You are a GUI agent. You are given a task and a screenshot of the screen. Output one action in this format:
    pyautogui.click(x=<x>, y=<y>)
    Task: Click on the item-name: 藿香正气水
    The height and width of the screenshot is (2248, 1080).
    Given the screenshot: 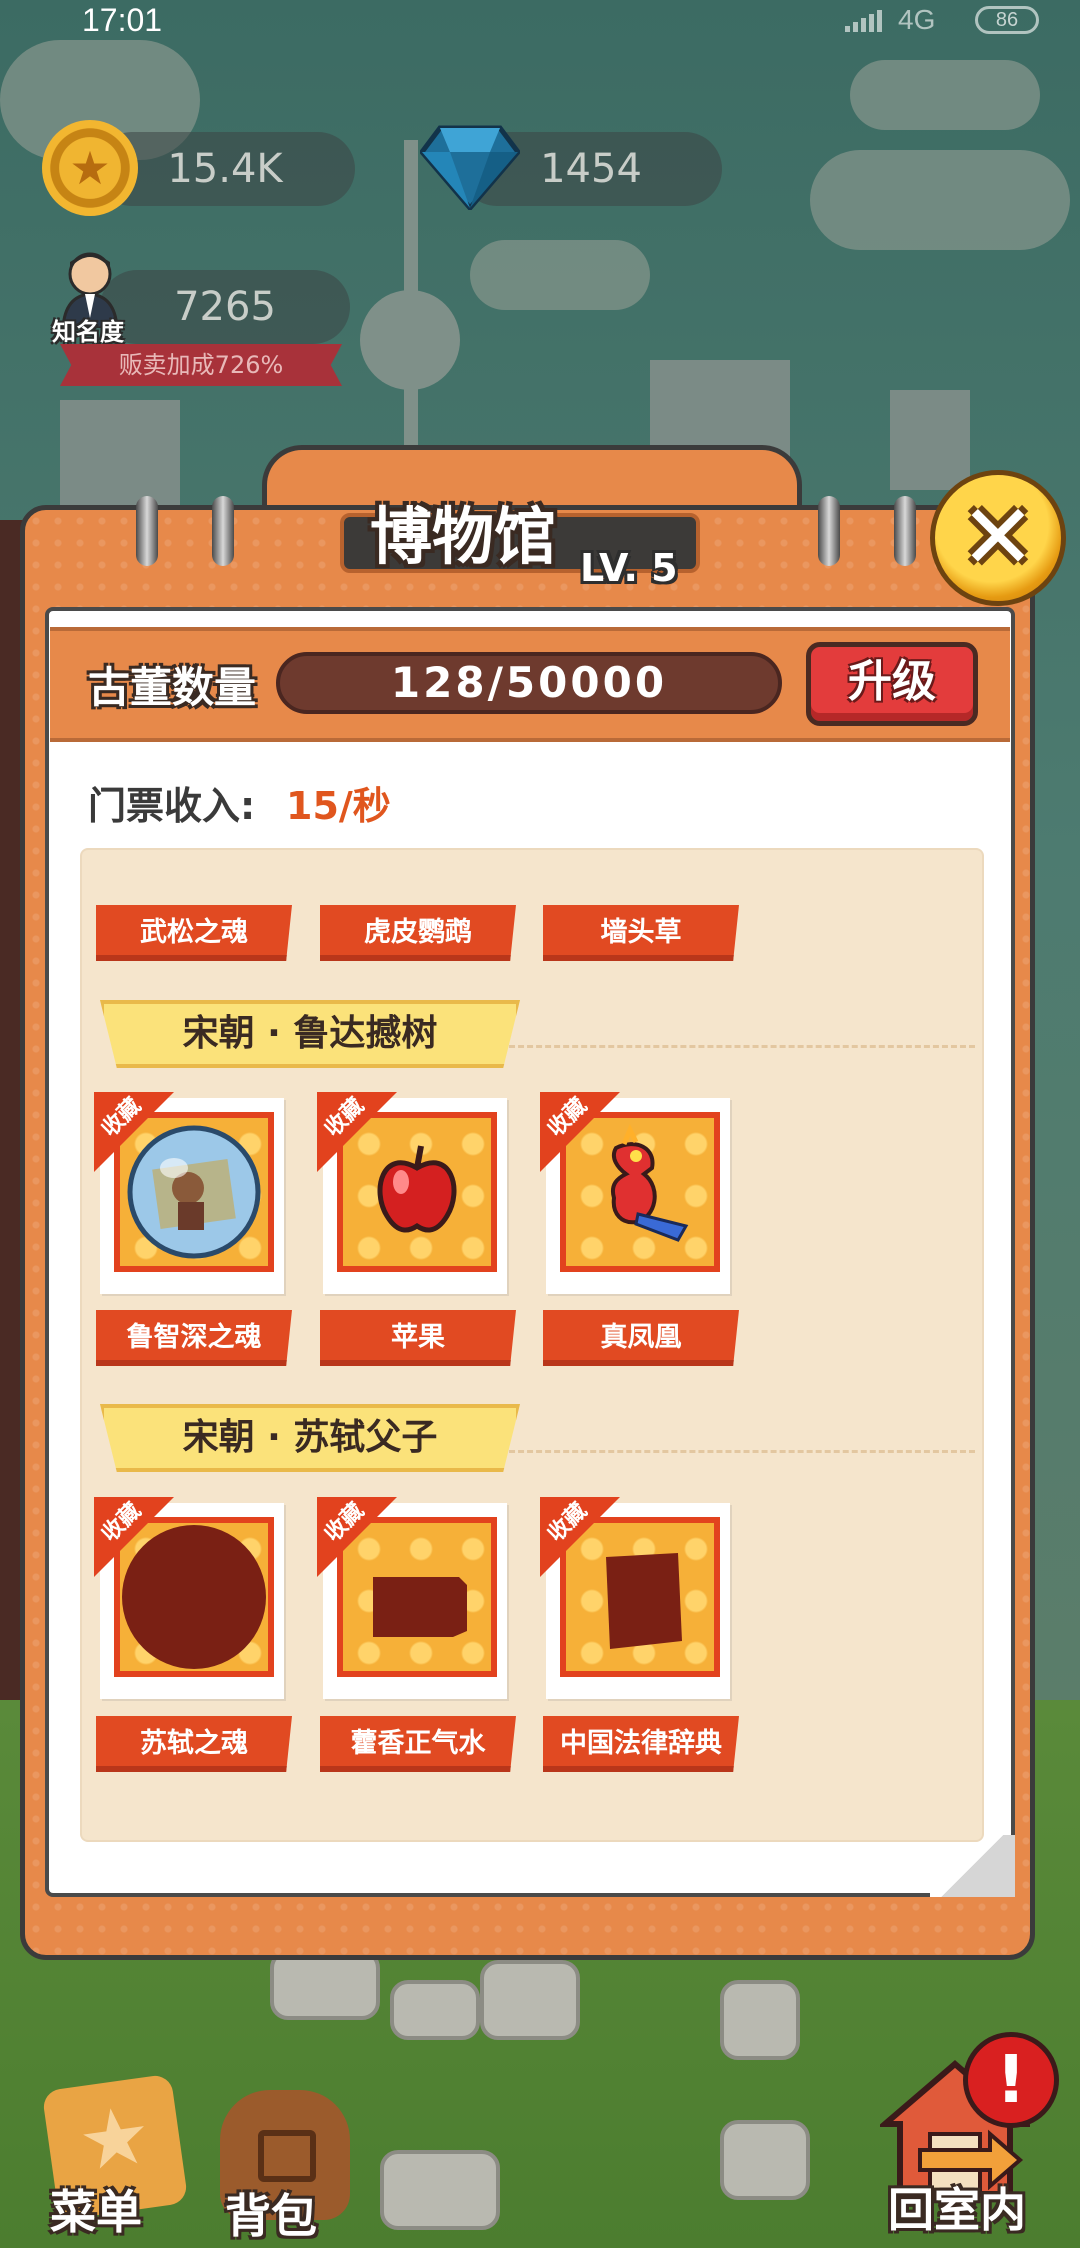 What is the action you would take?
    pyautogui.click(x=418, y=1744)
    